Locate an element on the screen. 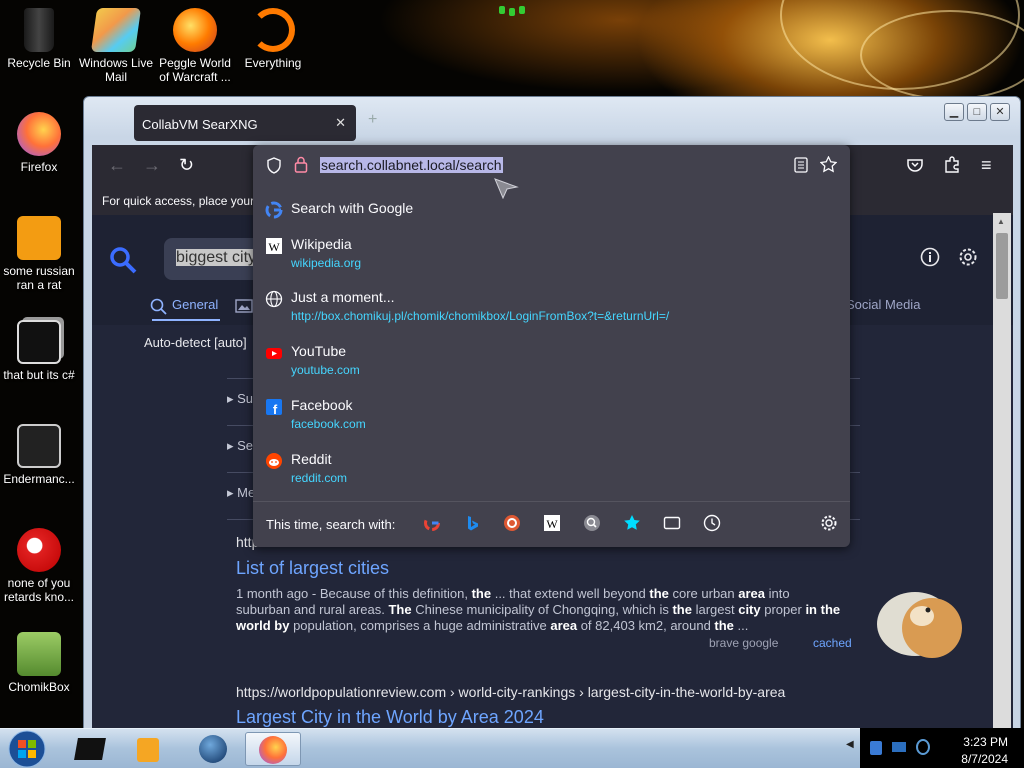 The height and width of the screenshot is (768, 1024). bookmarks-hint: For quick access, place your is located at coordinates (178, 201).